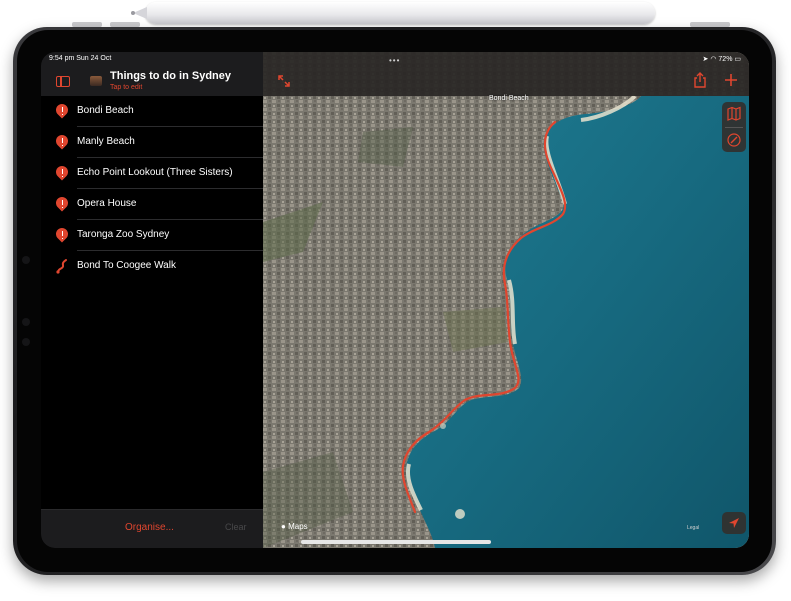  I want to click on location-arrow-icon, so click(734, 523).